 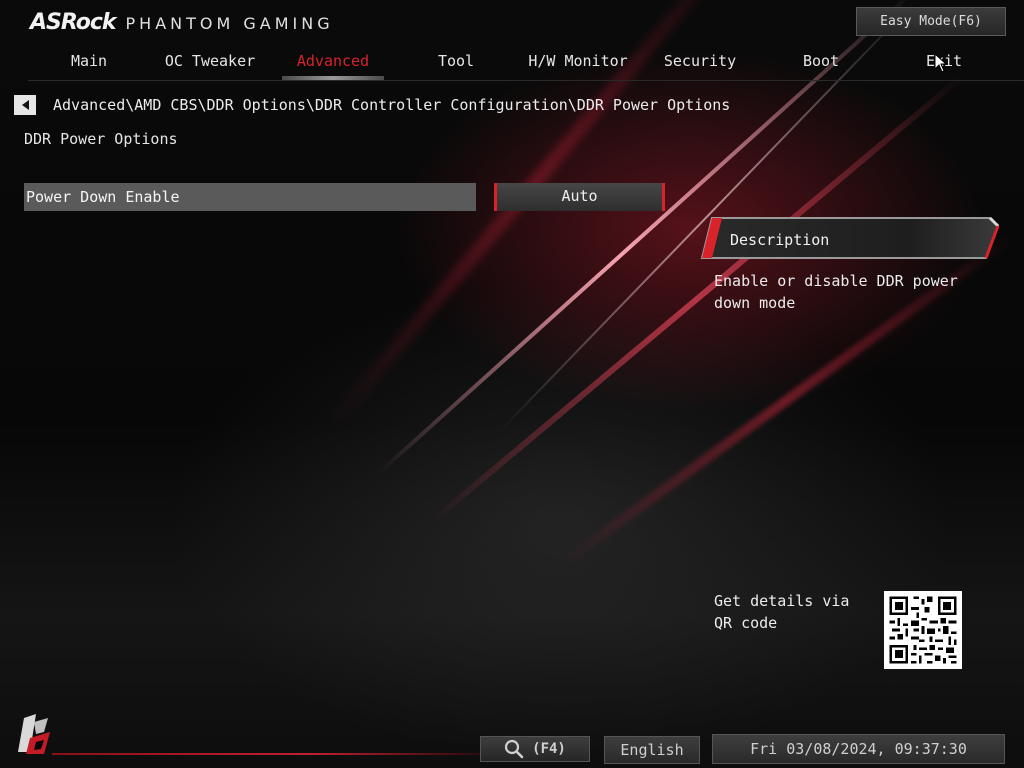 What do you see at coordinates (782, 612) in the screenshot?
I see `qr-caption: Get details via QR code` at bounding box center [782, 612].